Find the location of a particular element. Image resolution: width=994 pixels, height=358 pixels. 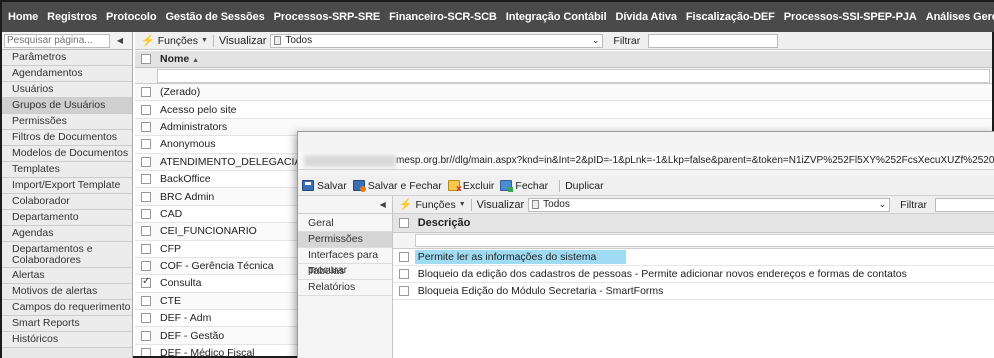

nav-item: Protocolo is located at coordinates (131, 17).